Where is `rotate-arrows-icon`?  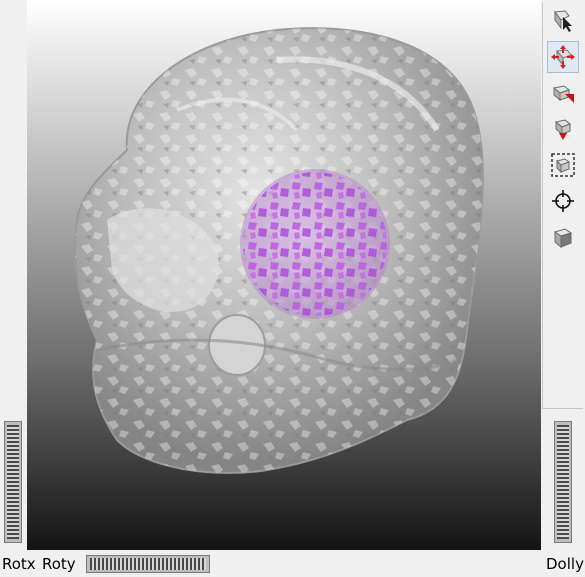 rotate-arrows-icon is located at coordinates (563, 57).